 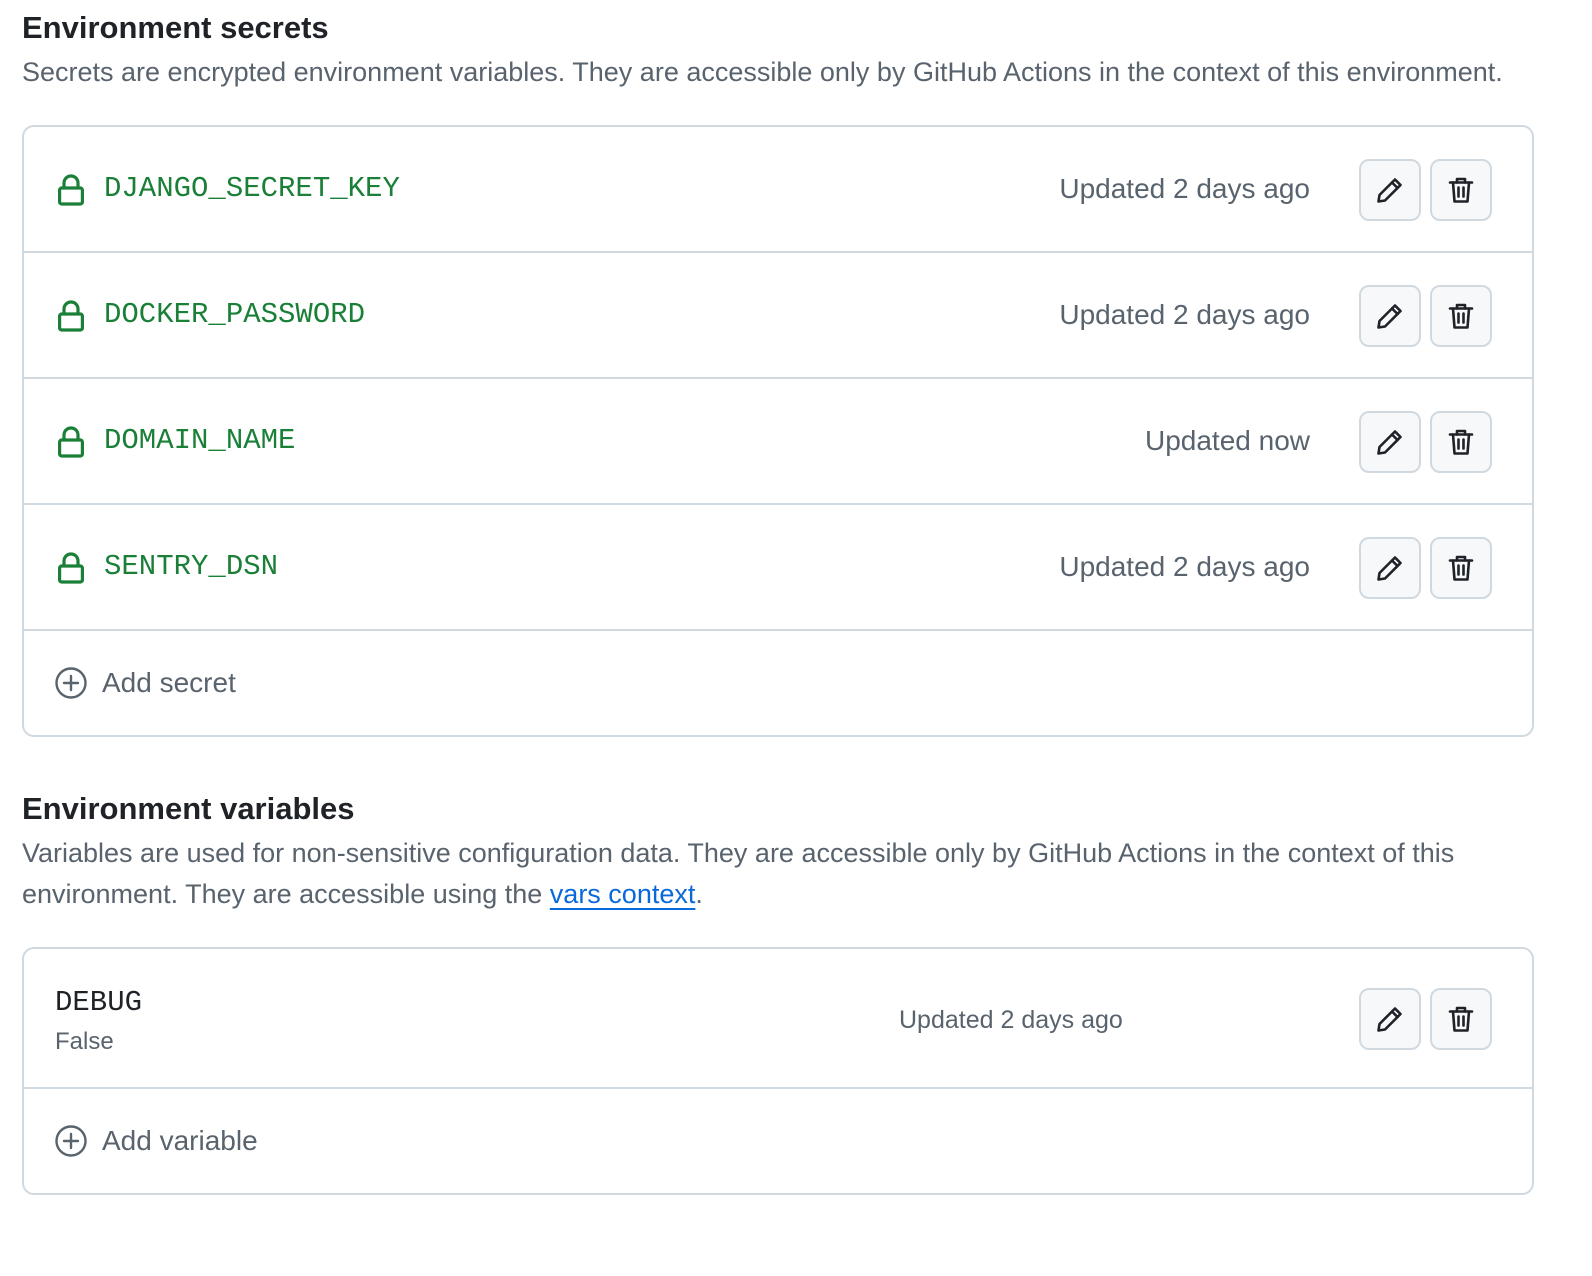 I want to click on edit-variable-button, so click(x=1390, y=1019).